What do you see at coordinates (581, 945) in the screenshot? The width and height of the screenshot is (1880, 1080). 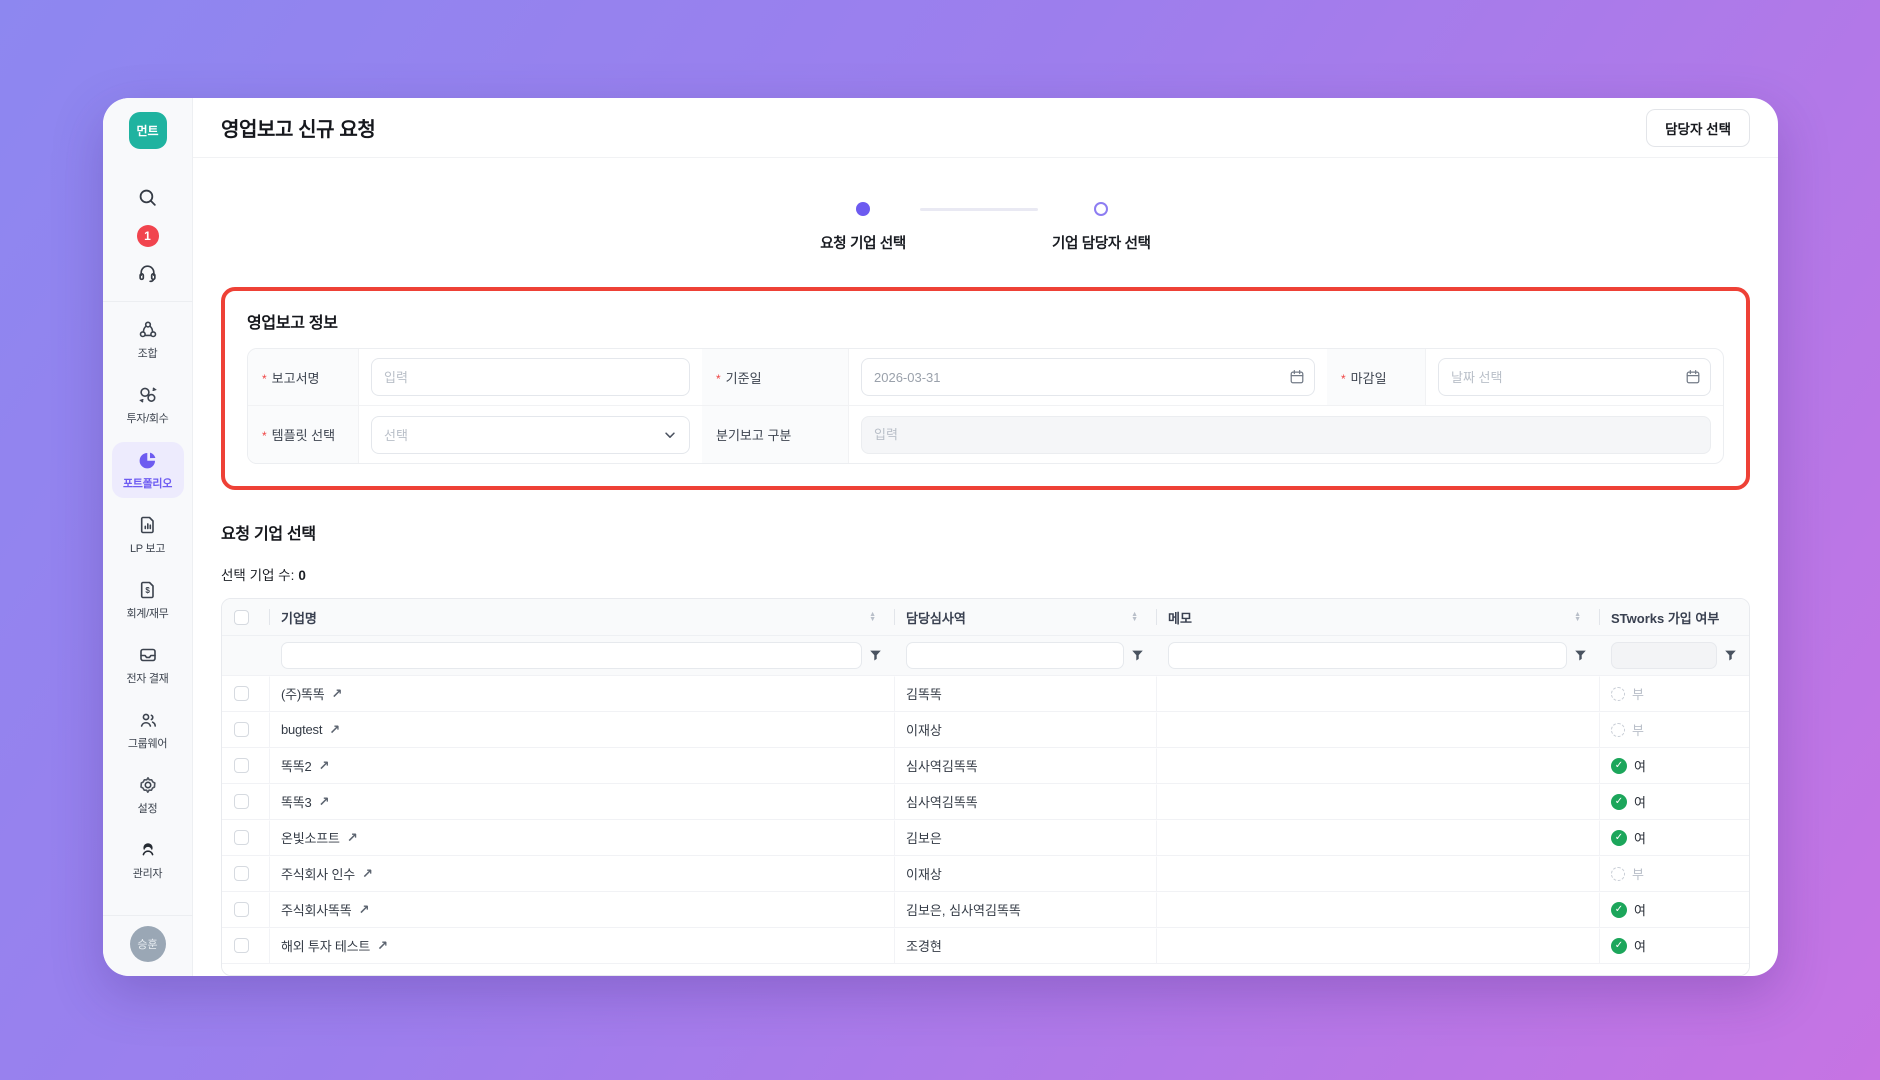 I see `company-cell: 해외 투자 테스트 ↗` at bounding box center [581, 945].